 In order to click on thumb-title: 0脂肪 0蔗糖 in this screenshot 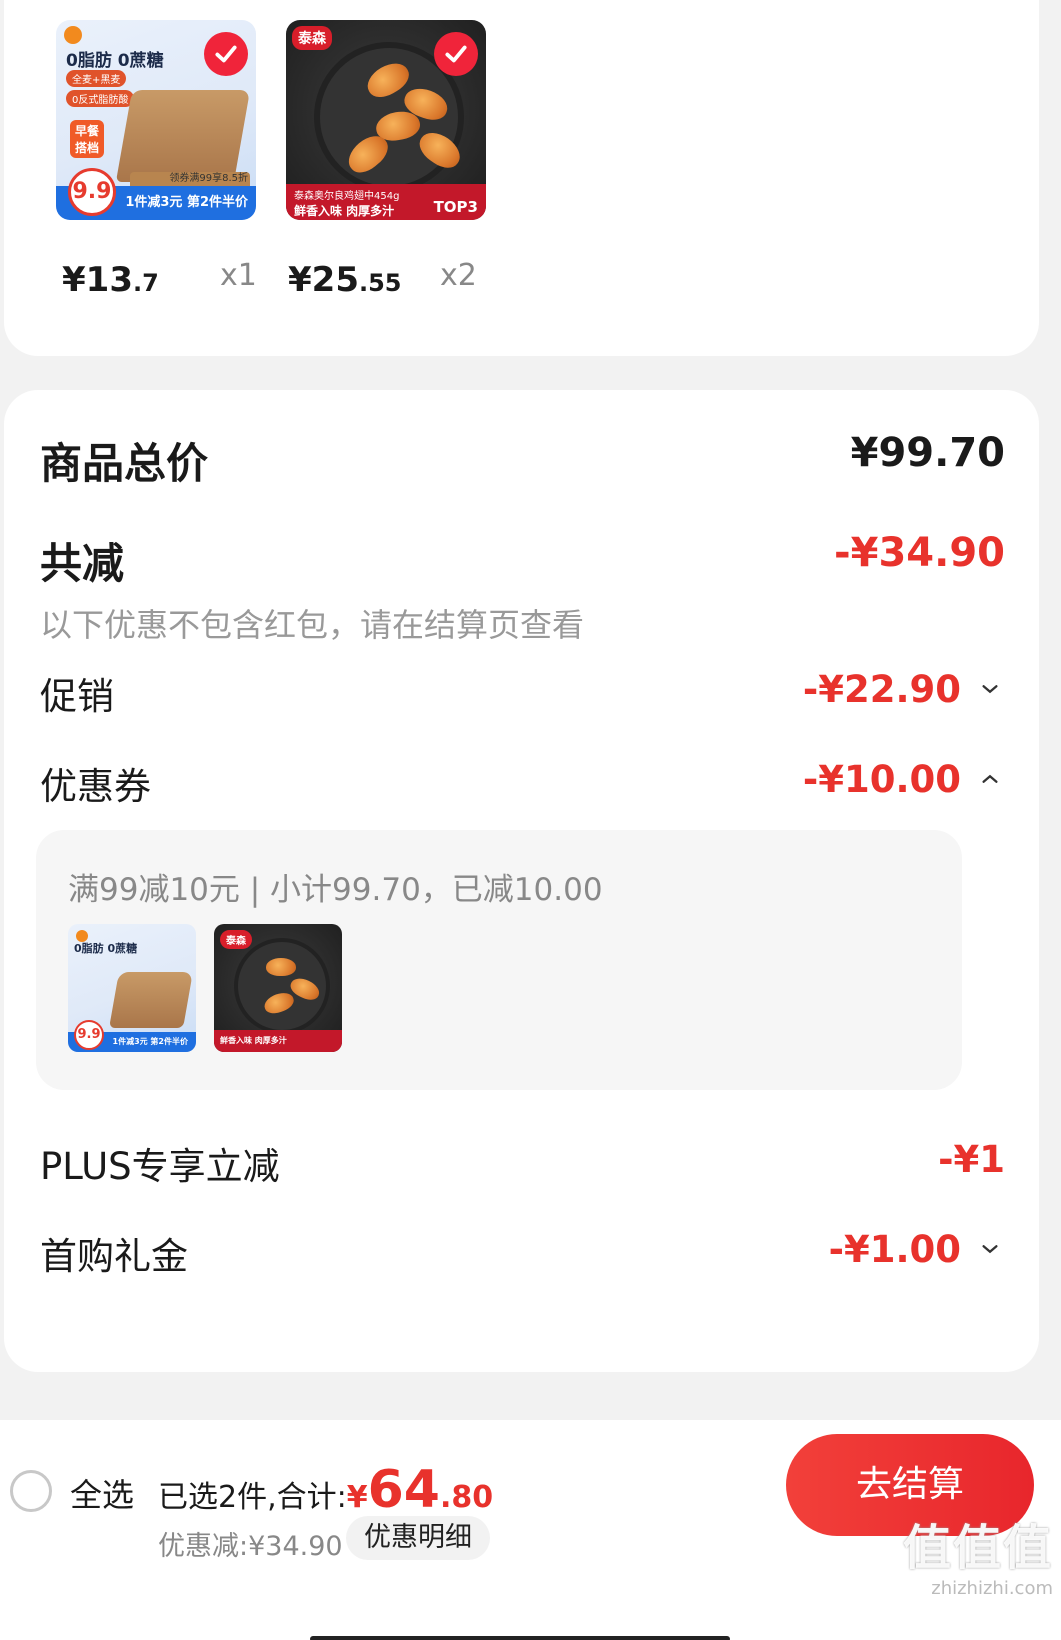, I will do `click(106, 948)`.